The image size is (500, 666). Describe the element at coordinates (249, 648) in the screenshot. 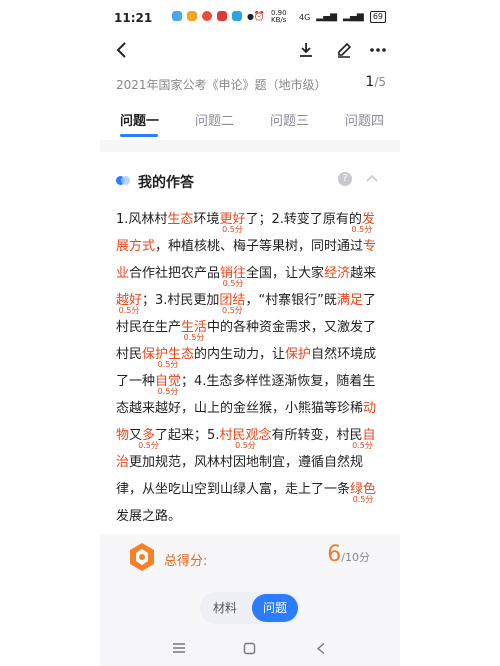

I see `home-icon` at that location.